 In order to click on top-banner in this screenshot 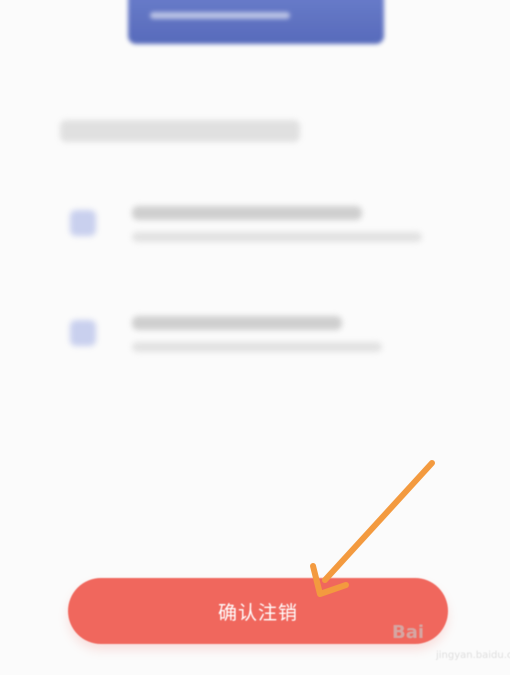, I will do `click(256, 22)`.